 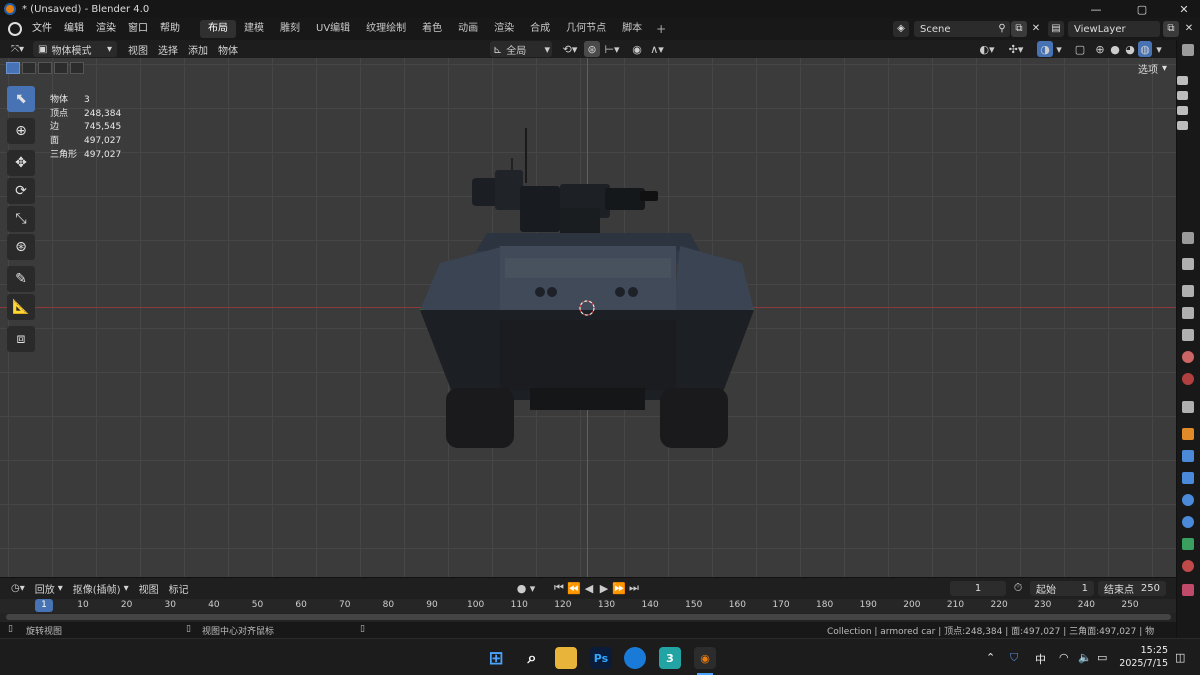 I want to click on timeline-scrollbar, so click(x=588, y=617).